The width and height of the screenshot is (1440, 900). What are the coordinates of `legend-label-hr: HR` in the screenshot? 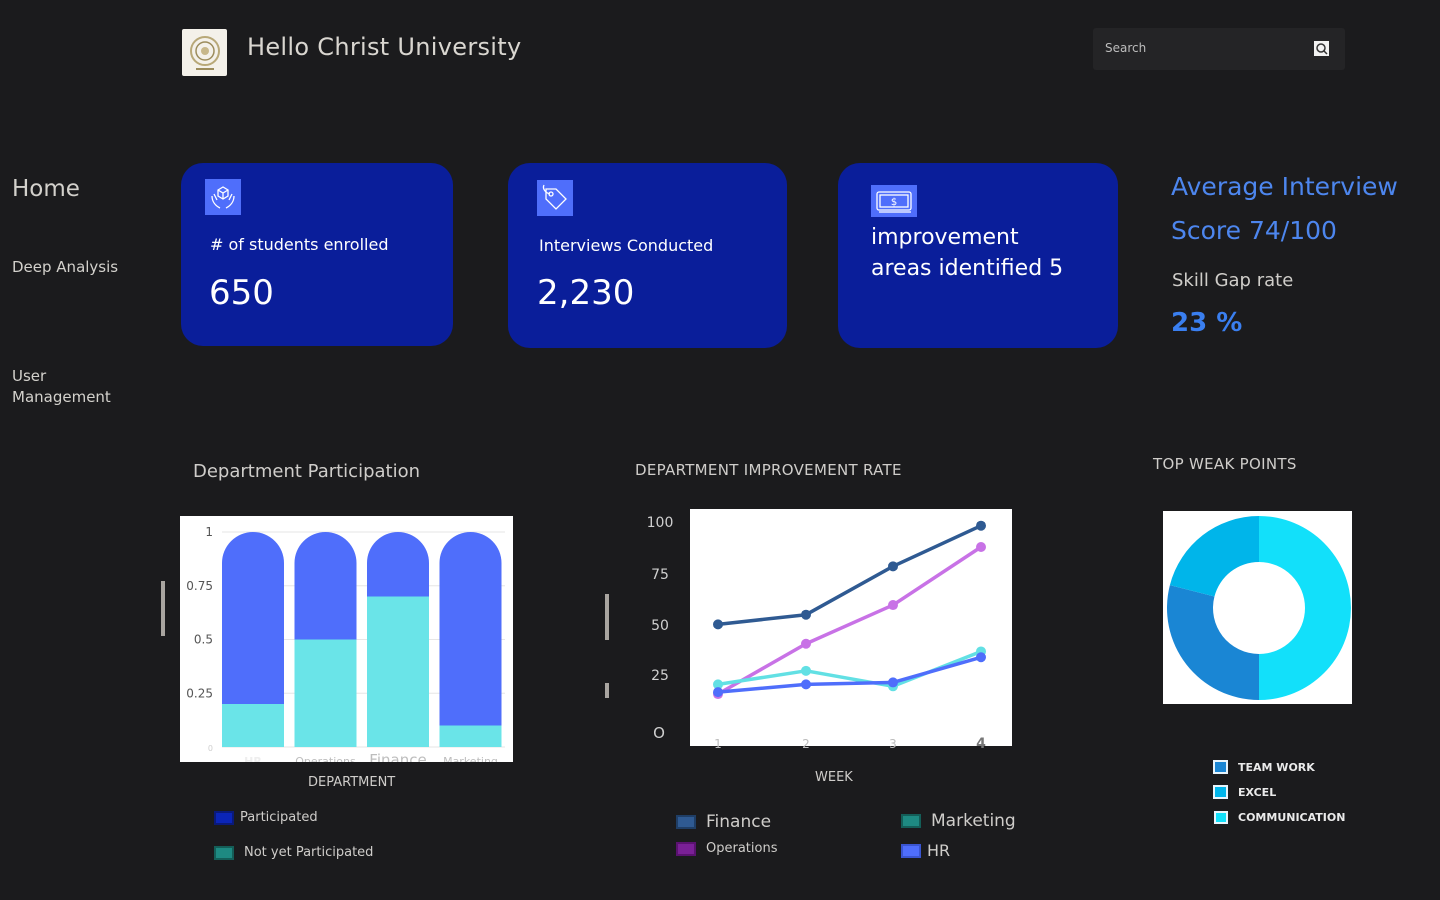 It's located at (939, 850).